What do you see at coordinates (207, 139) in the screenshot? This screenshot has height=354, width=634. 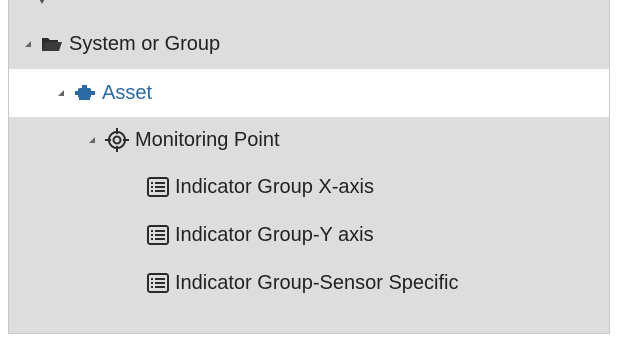 I see `tree-node-label: Monitoring Point` at bounding box center [207, 139].